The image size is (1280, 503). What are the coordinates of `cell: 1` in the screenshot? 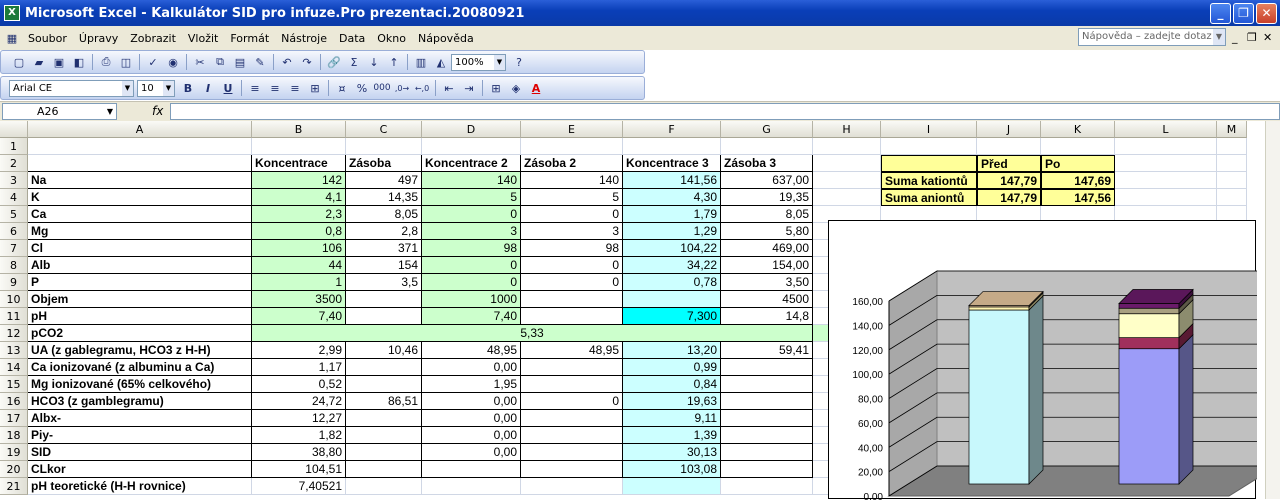 It's located at (299, 282).